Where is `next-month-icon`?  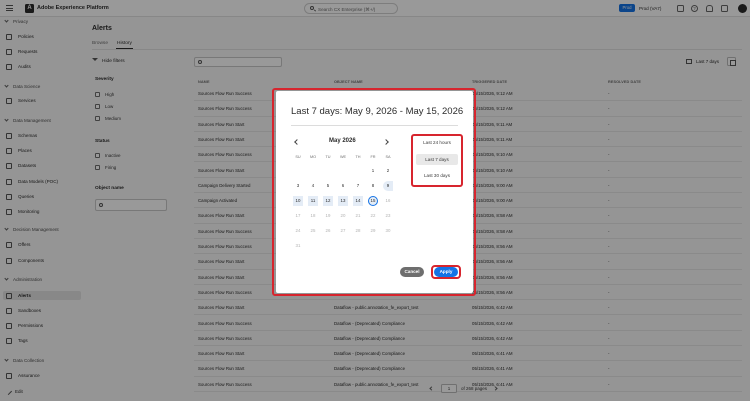
next-month-icon is located at coordinates (386, 142).